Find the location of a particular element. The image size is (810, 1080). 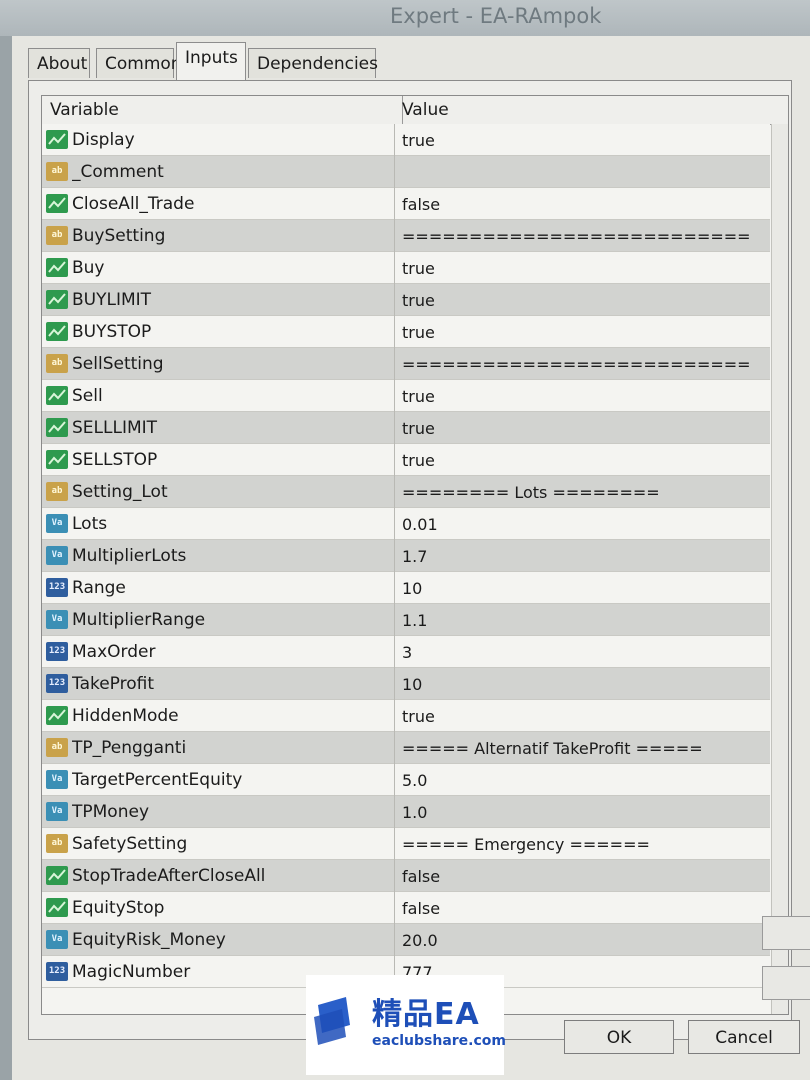

grid-header: Variable Value is located at coordinates (415, 110).